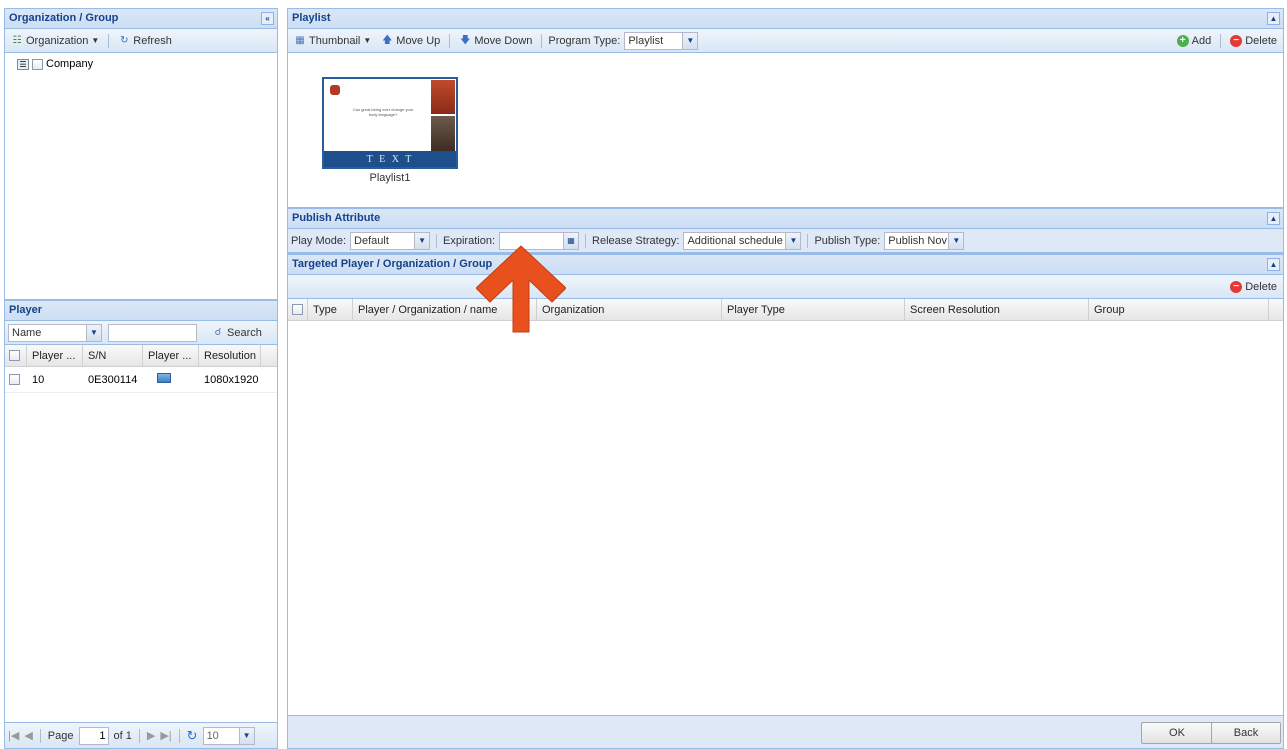 Image resolution: width=1287 pixels, height=749 pixels. What do you see at coordinates (14, 380) in the screenshot?
I see `row-checkbox` at bounding box center [14, 380].